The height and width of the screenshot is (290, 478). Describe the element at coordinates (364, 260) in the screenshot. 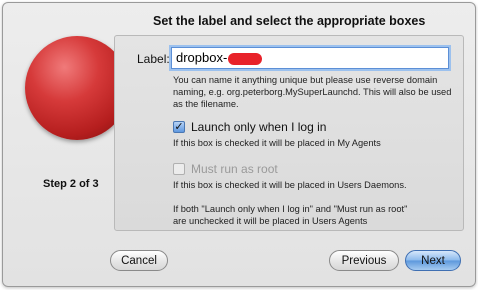

I see `previous-button: Previous` at that location.